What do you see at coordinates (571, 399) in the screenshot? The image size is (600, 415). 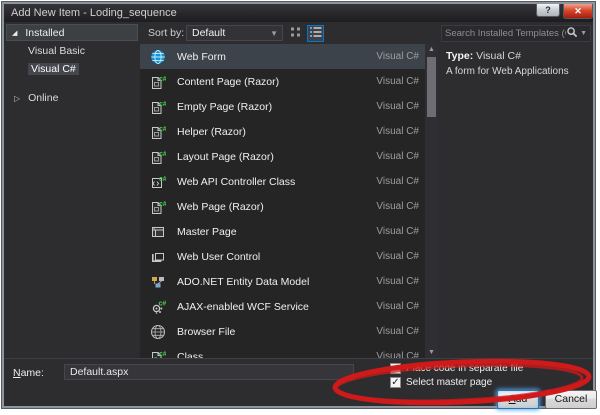 I see `cancel-button: Cancel` at bounding box center [571, 399].